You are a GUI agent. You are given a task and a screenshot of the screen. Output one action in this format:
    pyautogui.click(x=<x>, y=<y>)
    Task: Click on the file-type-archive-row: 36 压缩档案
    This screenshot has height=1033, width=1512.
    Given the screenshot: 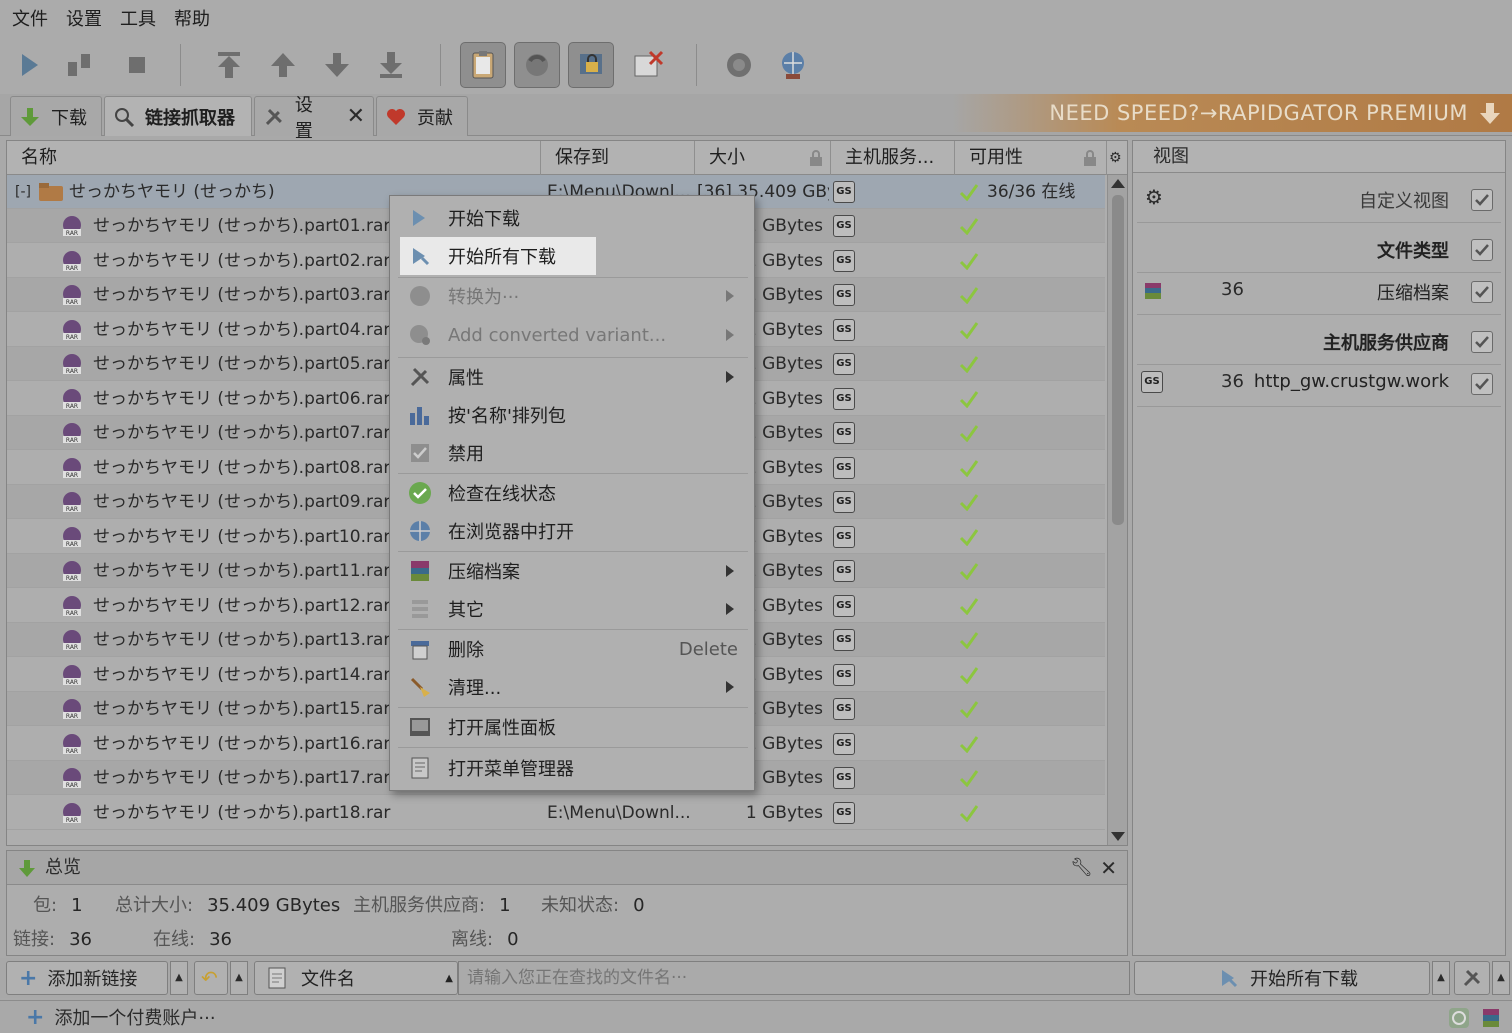 What is the action you would take?
    pyautogui.click(x=1319, y=291)
    